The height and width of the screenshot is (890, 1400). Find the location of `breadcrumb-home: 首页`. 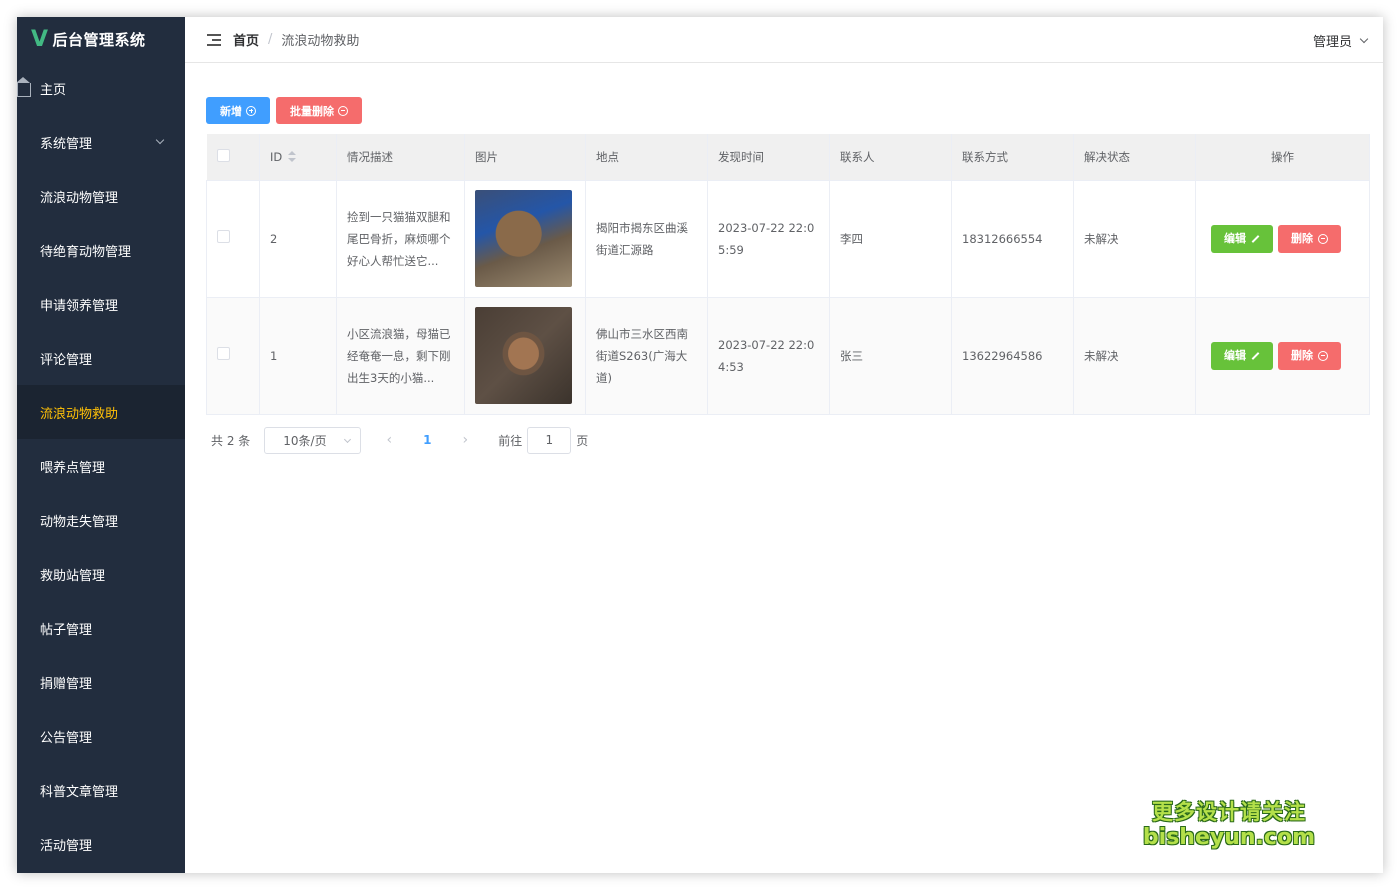

breadcrumb-home: 首页 is located at coordinates (246, 39).